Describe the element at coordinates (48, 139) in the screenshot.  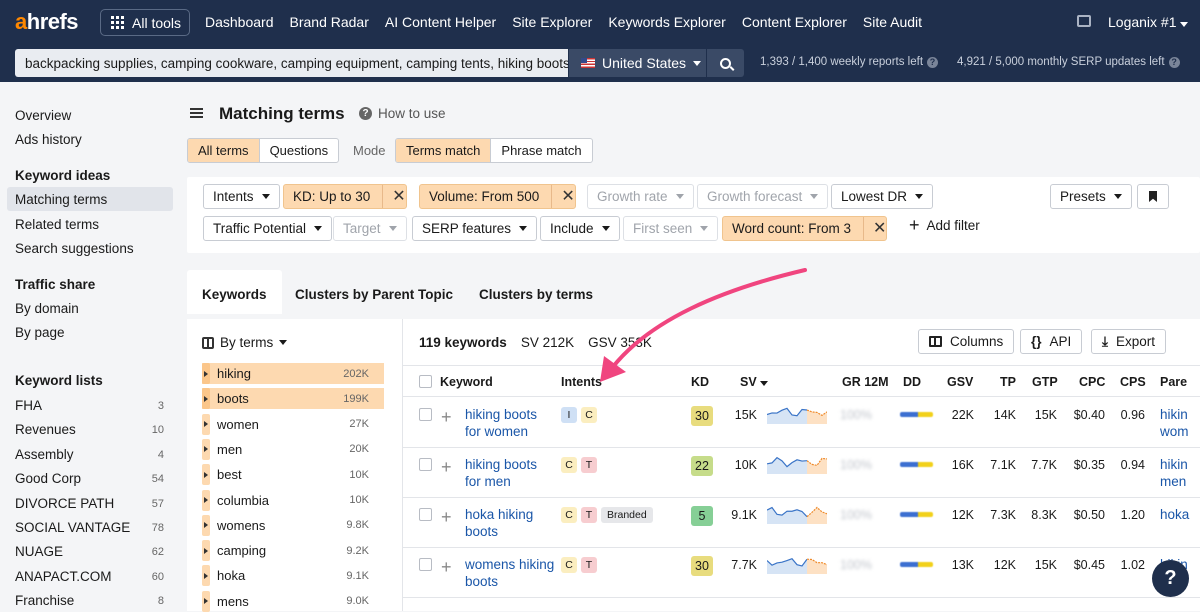
I see `sidebar-item-ads-history: Ads history` at that location.